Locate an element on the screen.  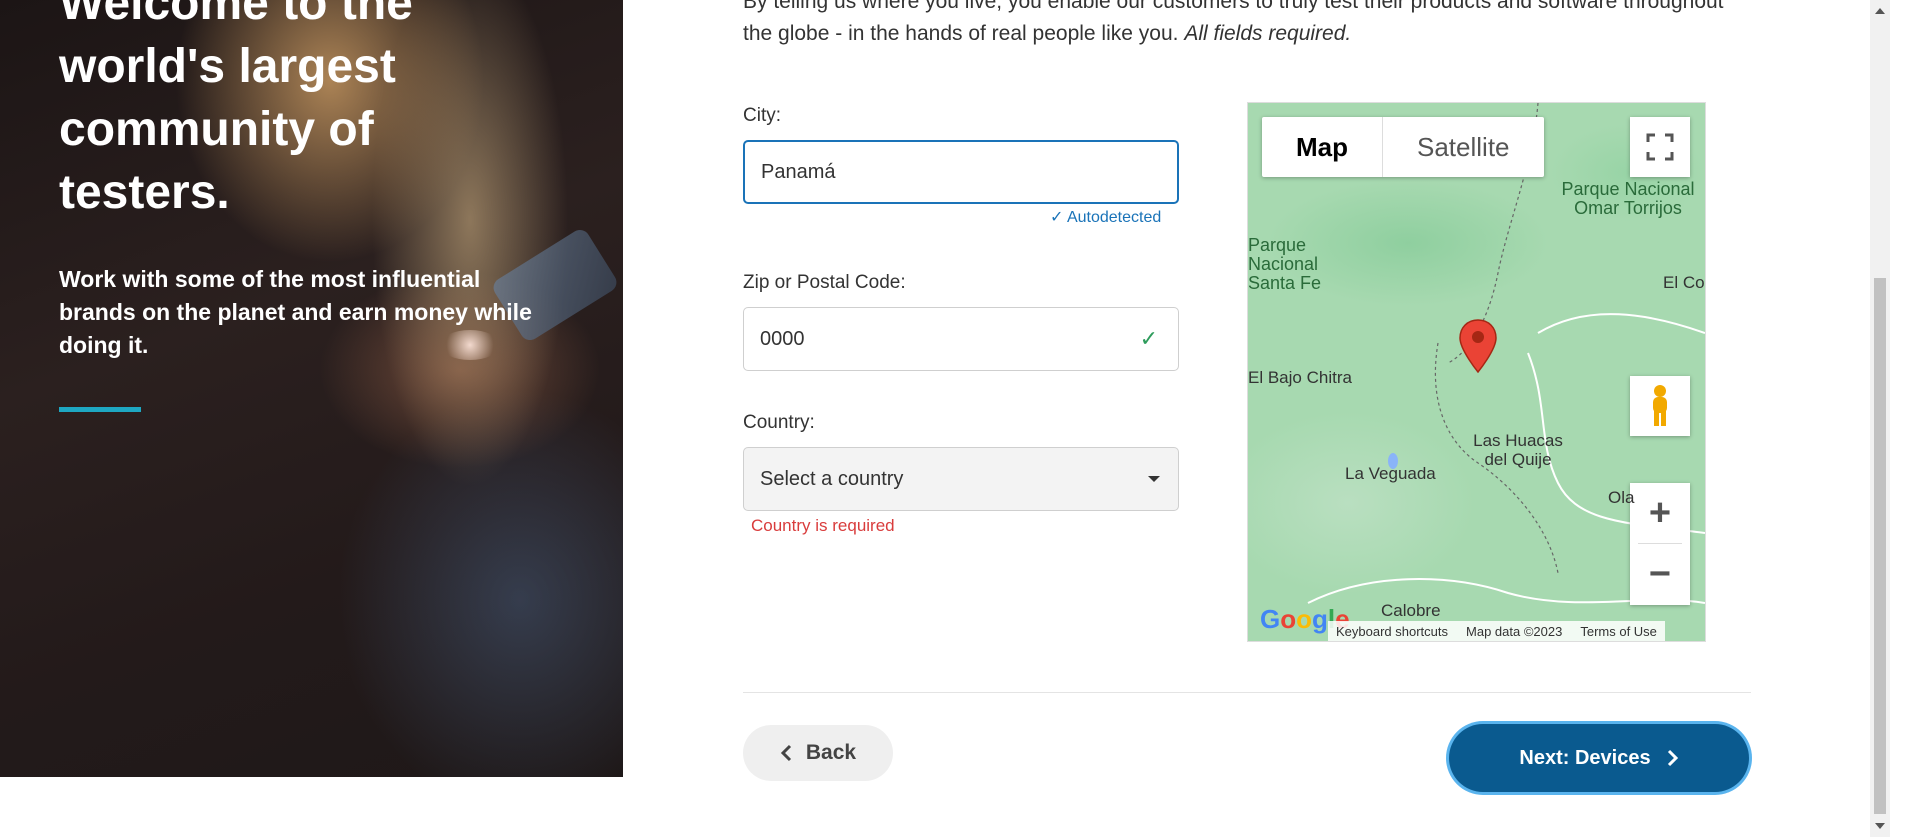
minus-icon: − is located at coordinates (1660, 574).